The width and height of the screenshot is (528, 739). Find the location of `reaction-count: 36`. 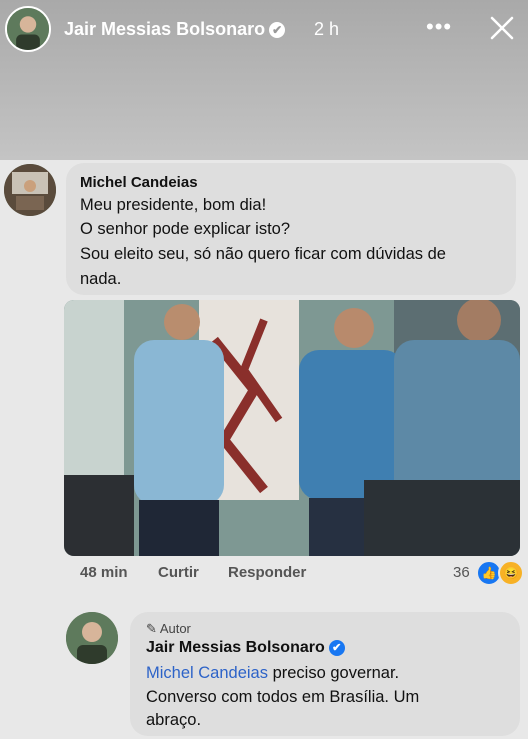

reaction-count: 36 is located at coordinates (461, 572).